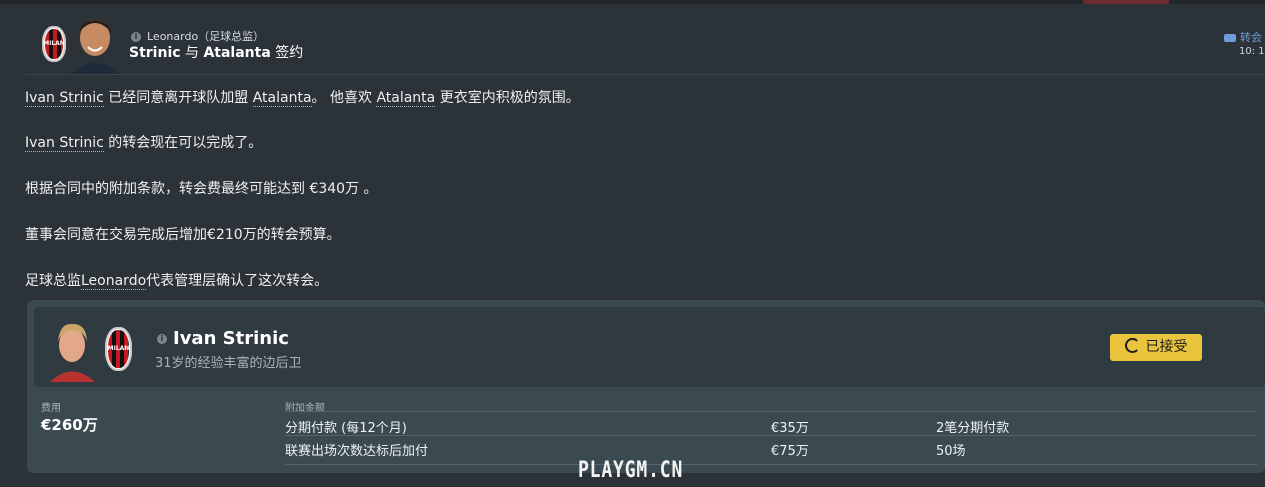 The width and height of the screenshot is (1265, 487). I want to click on paragraph-4: 董事会同意在交易完成后增加€210万的转会预算。, so click(183, 235).